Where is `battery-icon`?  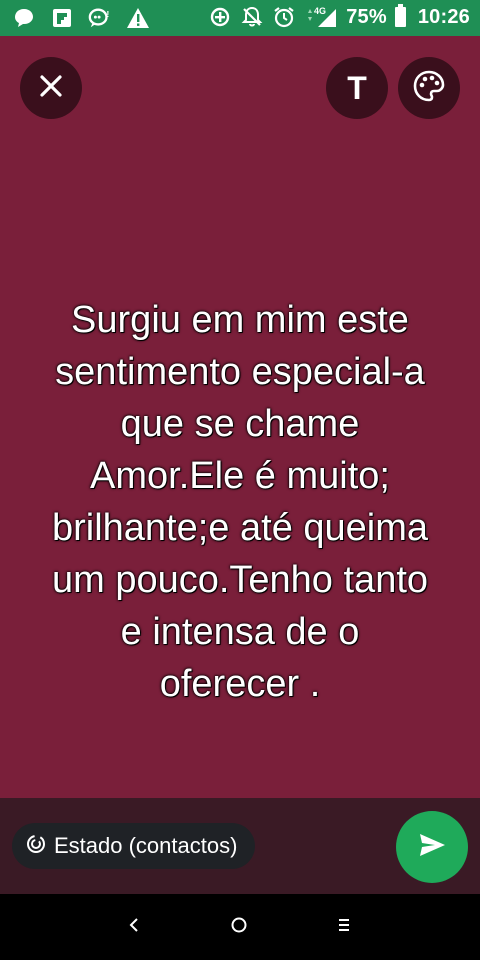 battery-icon is located at coordinates (400, 15).